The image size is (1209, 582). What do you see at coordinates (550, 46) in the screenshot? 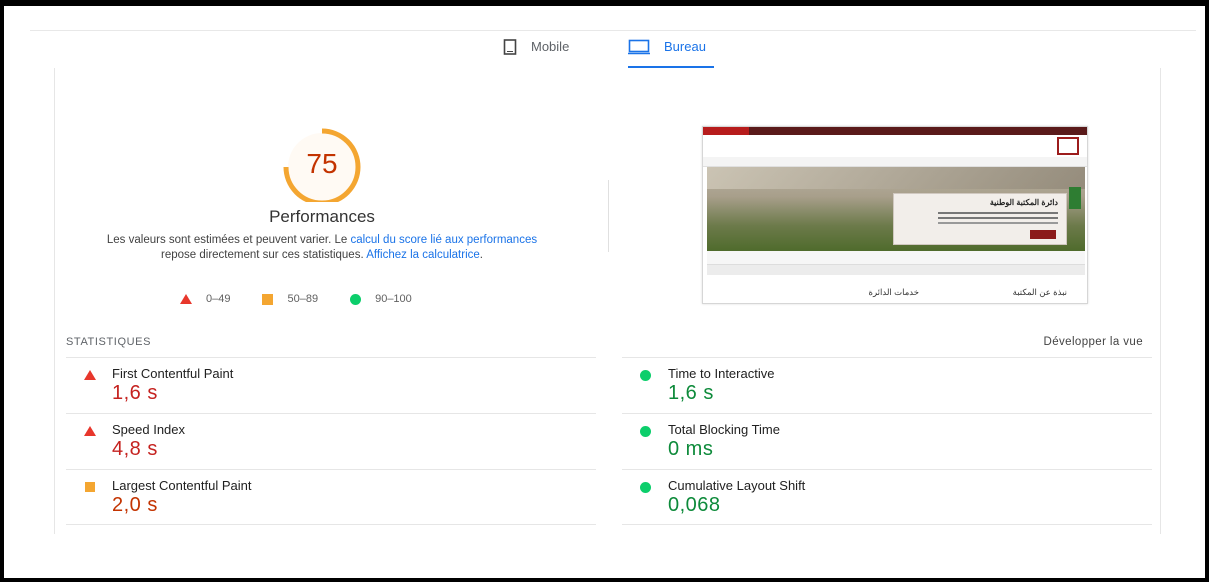
I see `tab-mobile-label: Mobile` at bounding box center [550, 46].